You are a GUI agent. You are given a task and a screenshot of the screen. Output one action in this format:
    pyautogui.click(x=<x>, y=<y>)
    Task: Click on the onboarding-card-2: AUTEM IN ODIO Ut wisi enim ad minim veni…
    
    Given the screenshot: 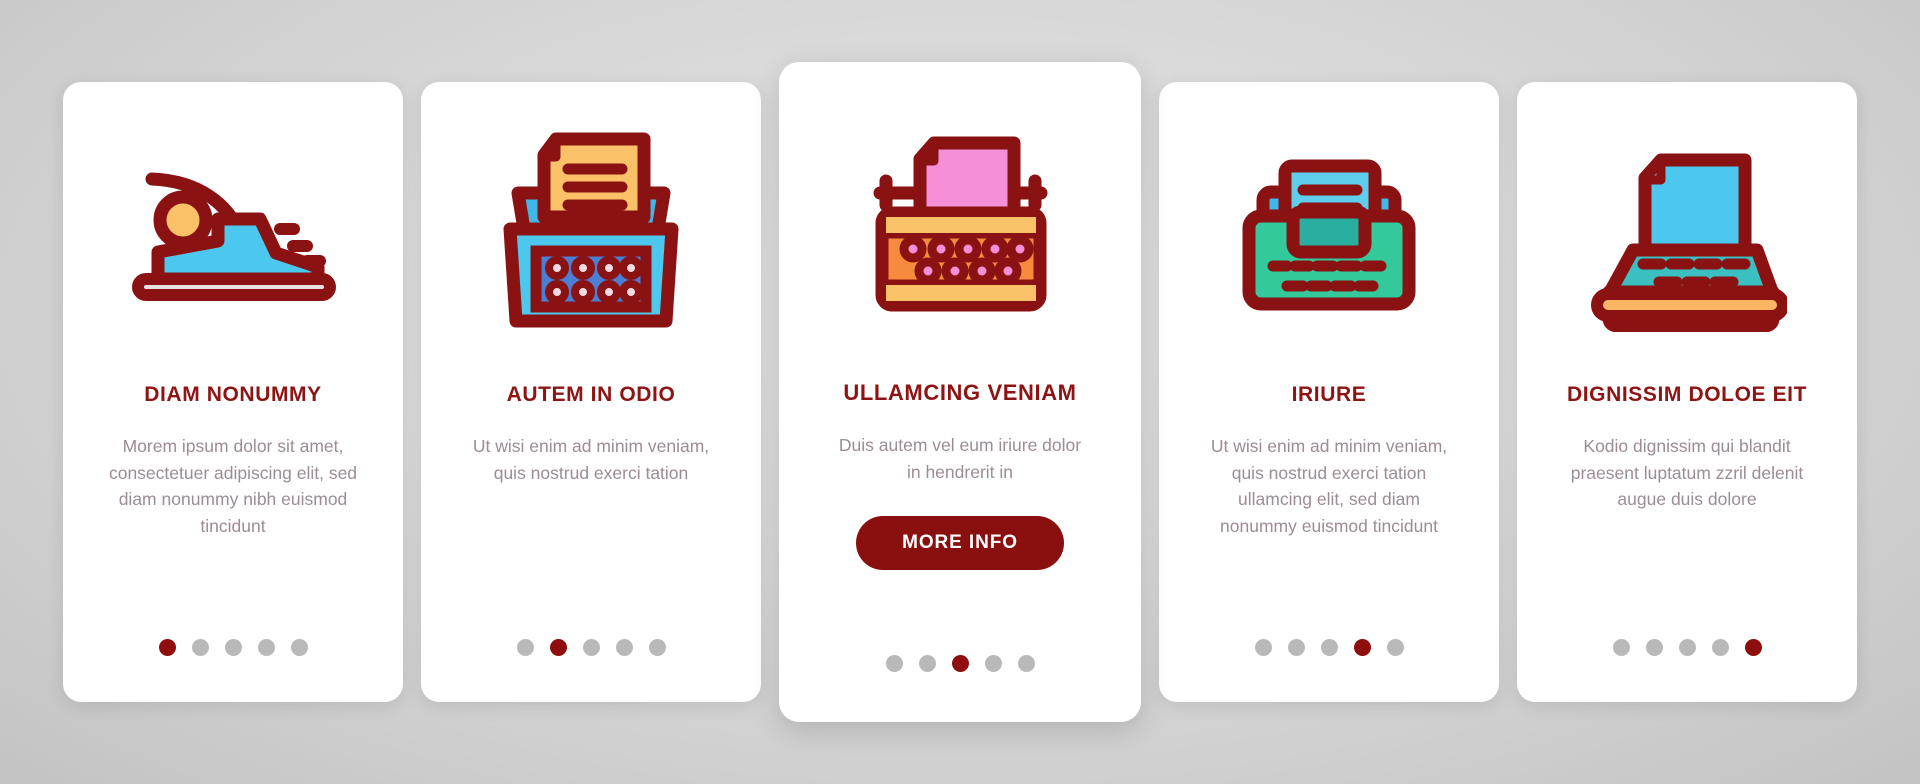 What is the action you would take?
    pyautogui.click(x=591, y=392)
    